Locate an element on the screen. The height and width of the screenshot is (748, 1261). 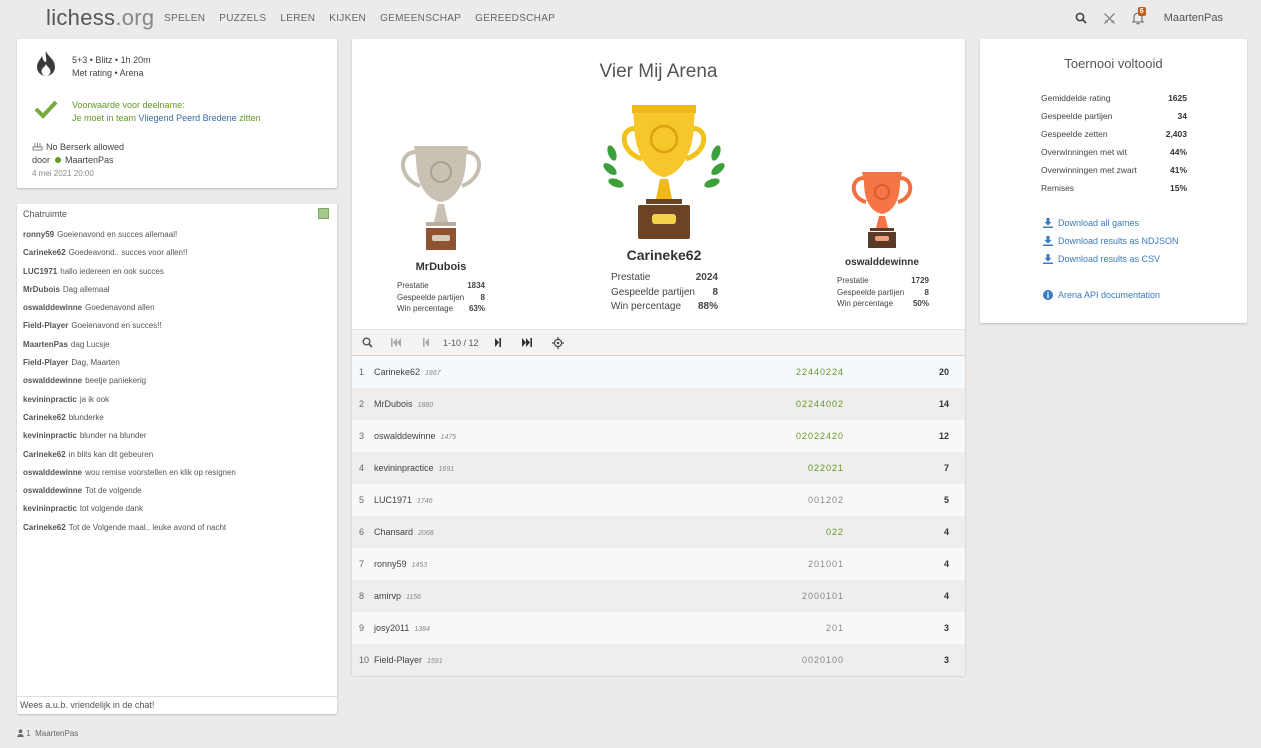
standings-row: 9 josy2011 1384 201 3 is located at coordinates (658, 628).